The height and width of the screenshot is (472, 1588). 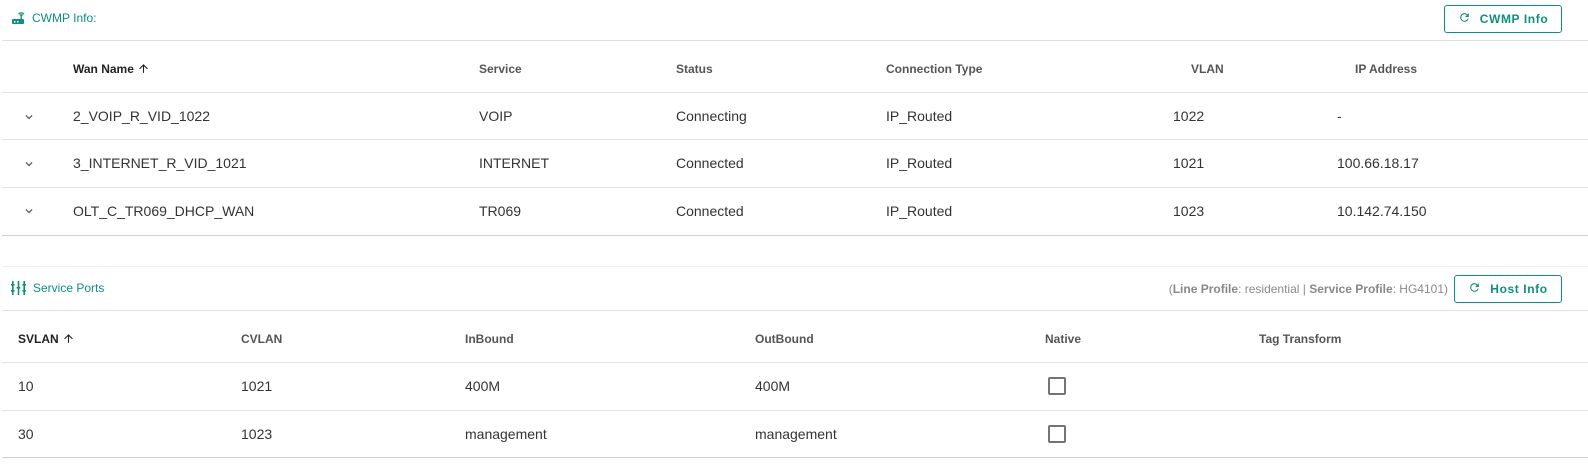 What do you see at coordinates (773, 386) in the screenshot?
I see `outbound-cell: 400M` at bounding box center [773, 386].